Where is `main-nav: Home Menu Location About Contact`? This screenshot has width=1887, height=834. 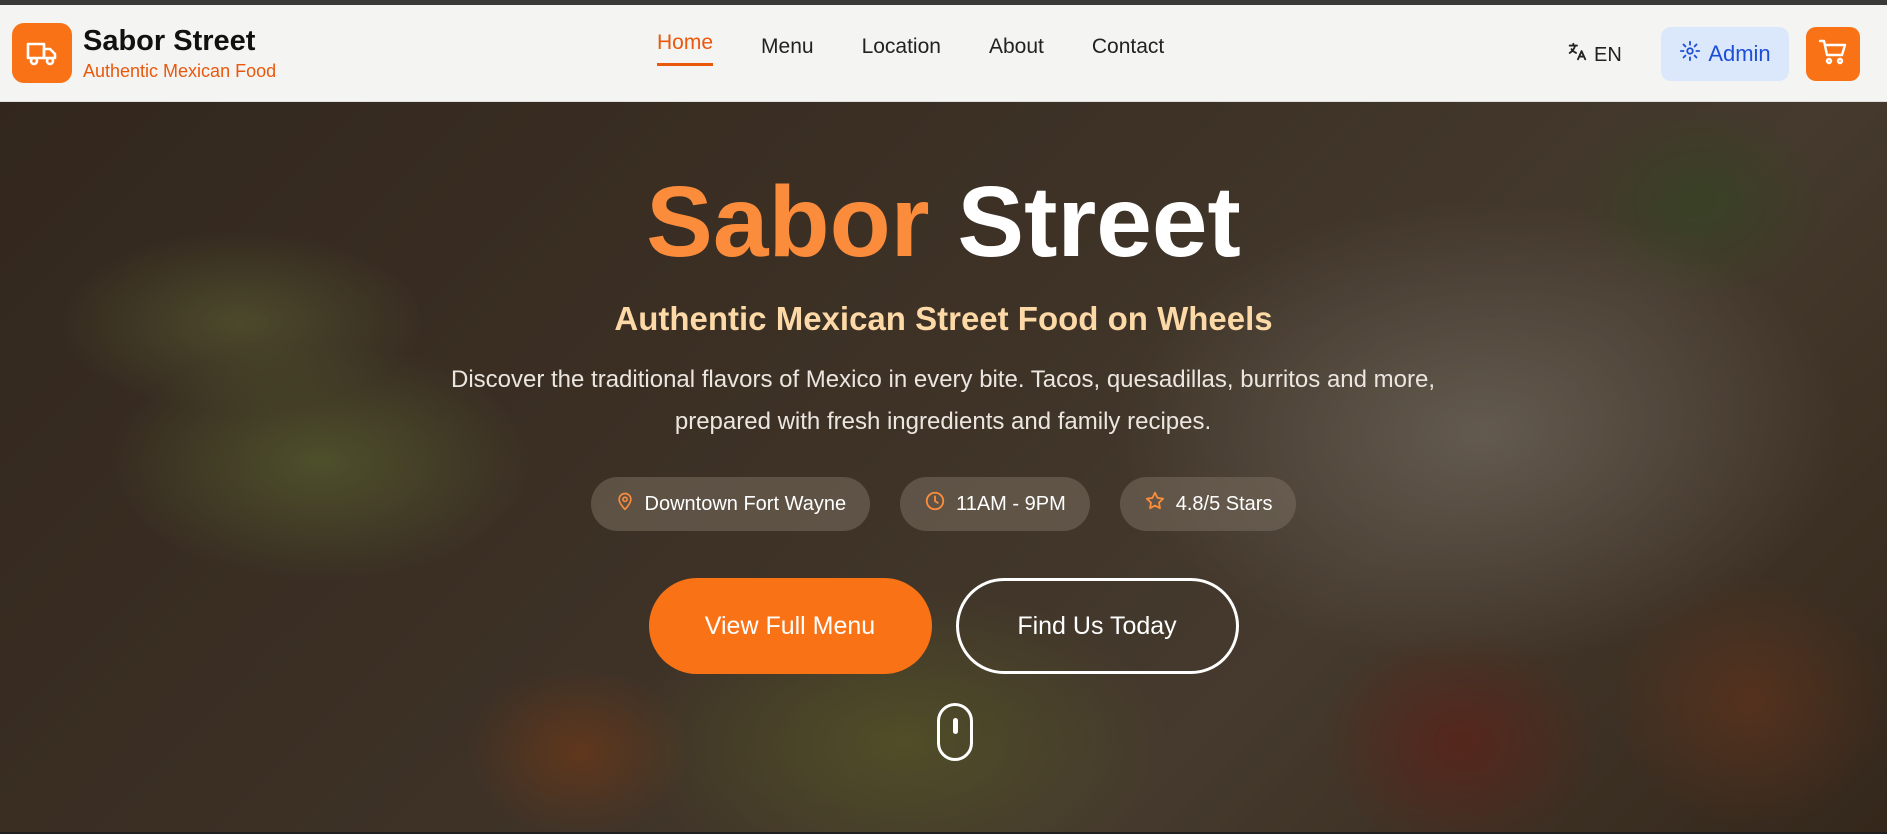 main-nav: Home Menu Location About Contact is located at coordinates (934, 49).